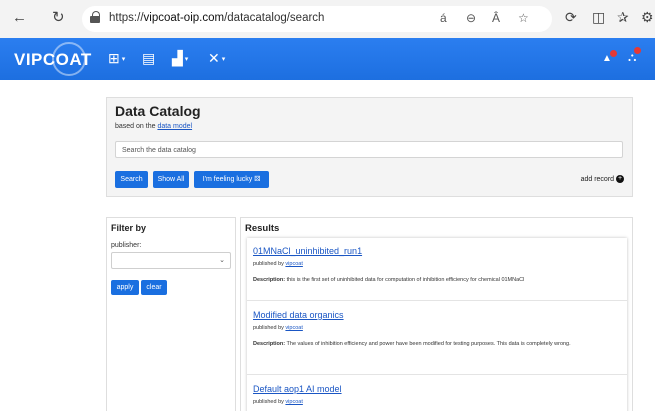 Image resolution: width=655 pixels, height=411 pixels. Describe the element at coordinates (262, 228) in the screenshot. I see `results-title: Results` at that location.